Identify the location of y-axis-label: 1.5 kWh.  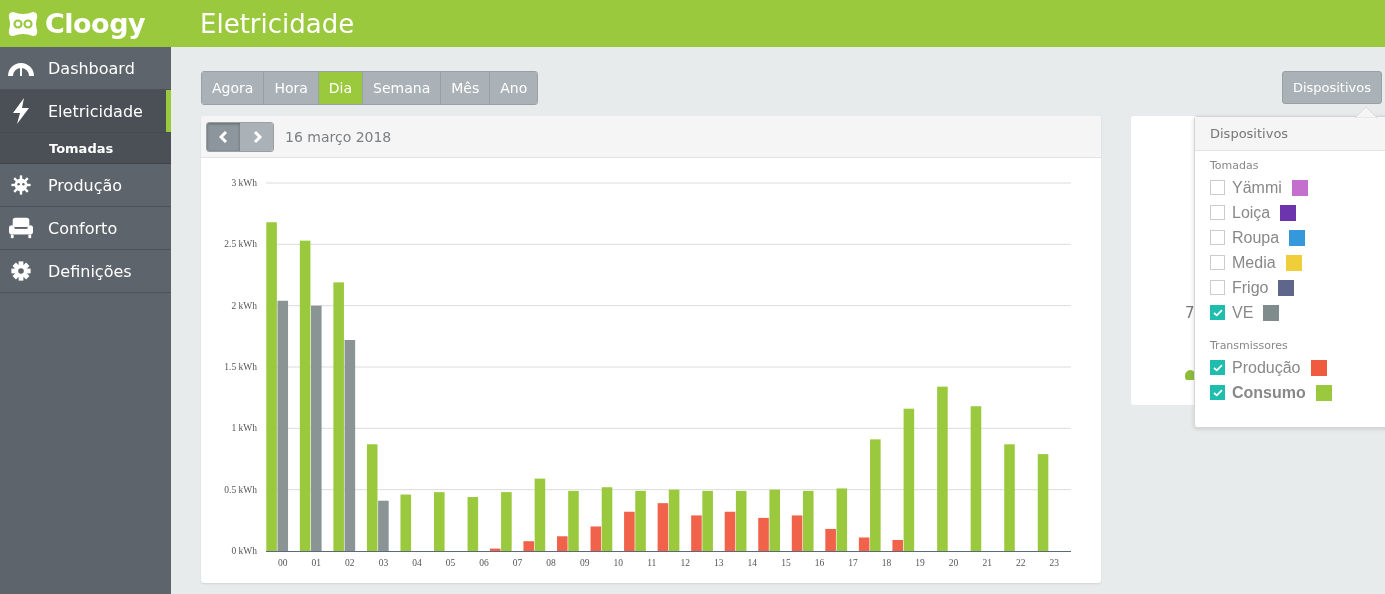
(240, 367).